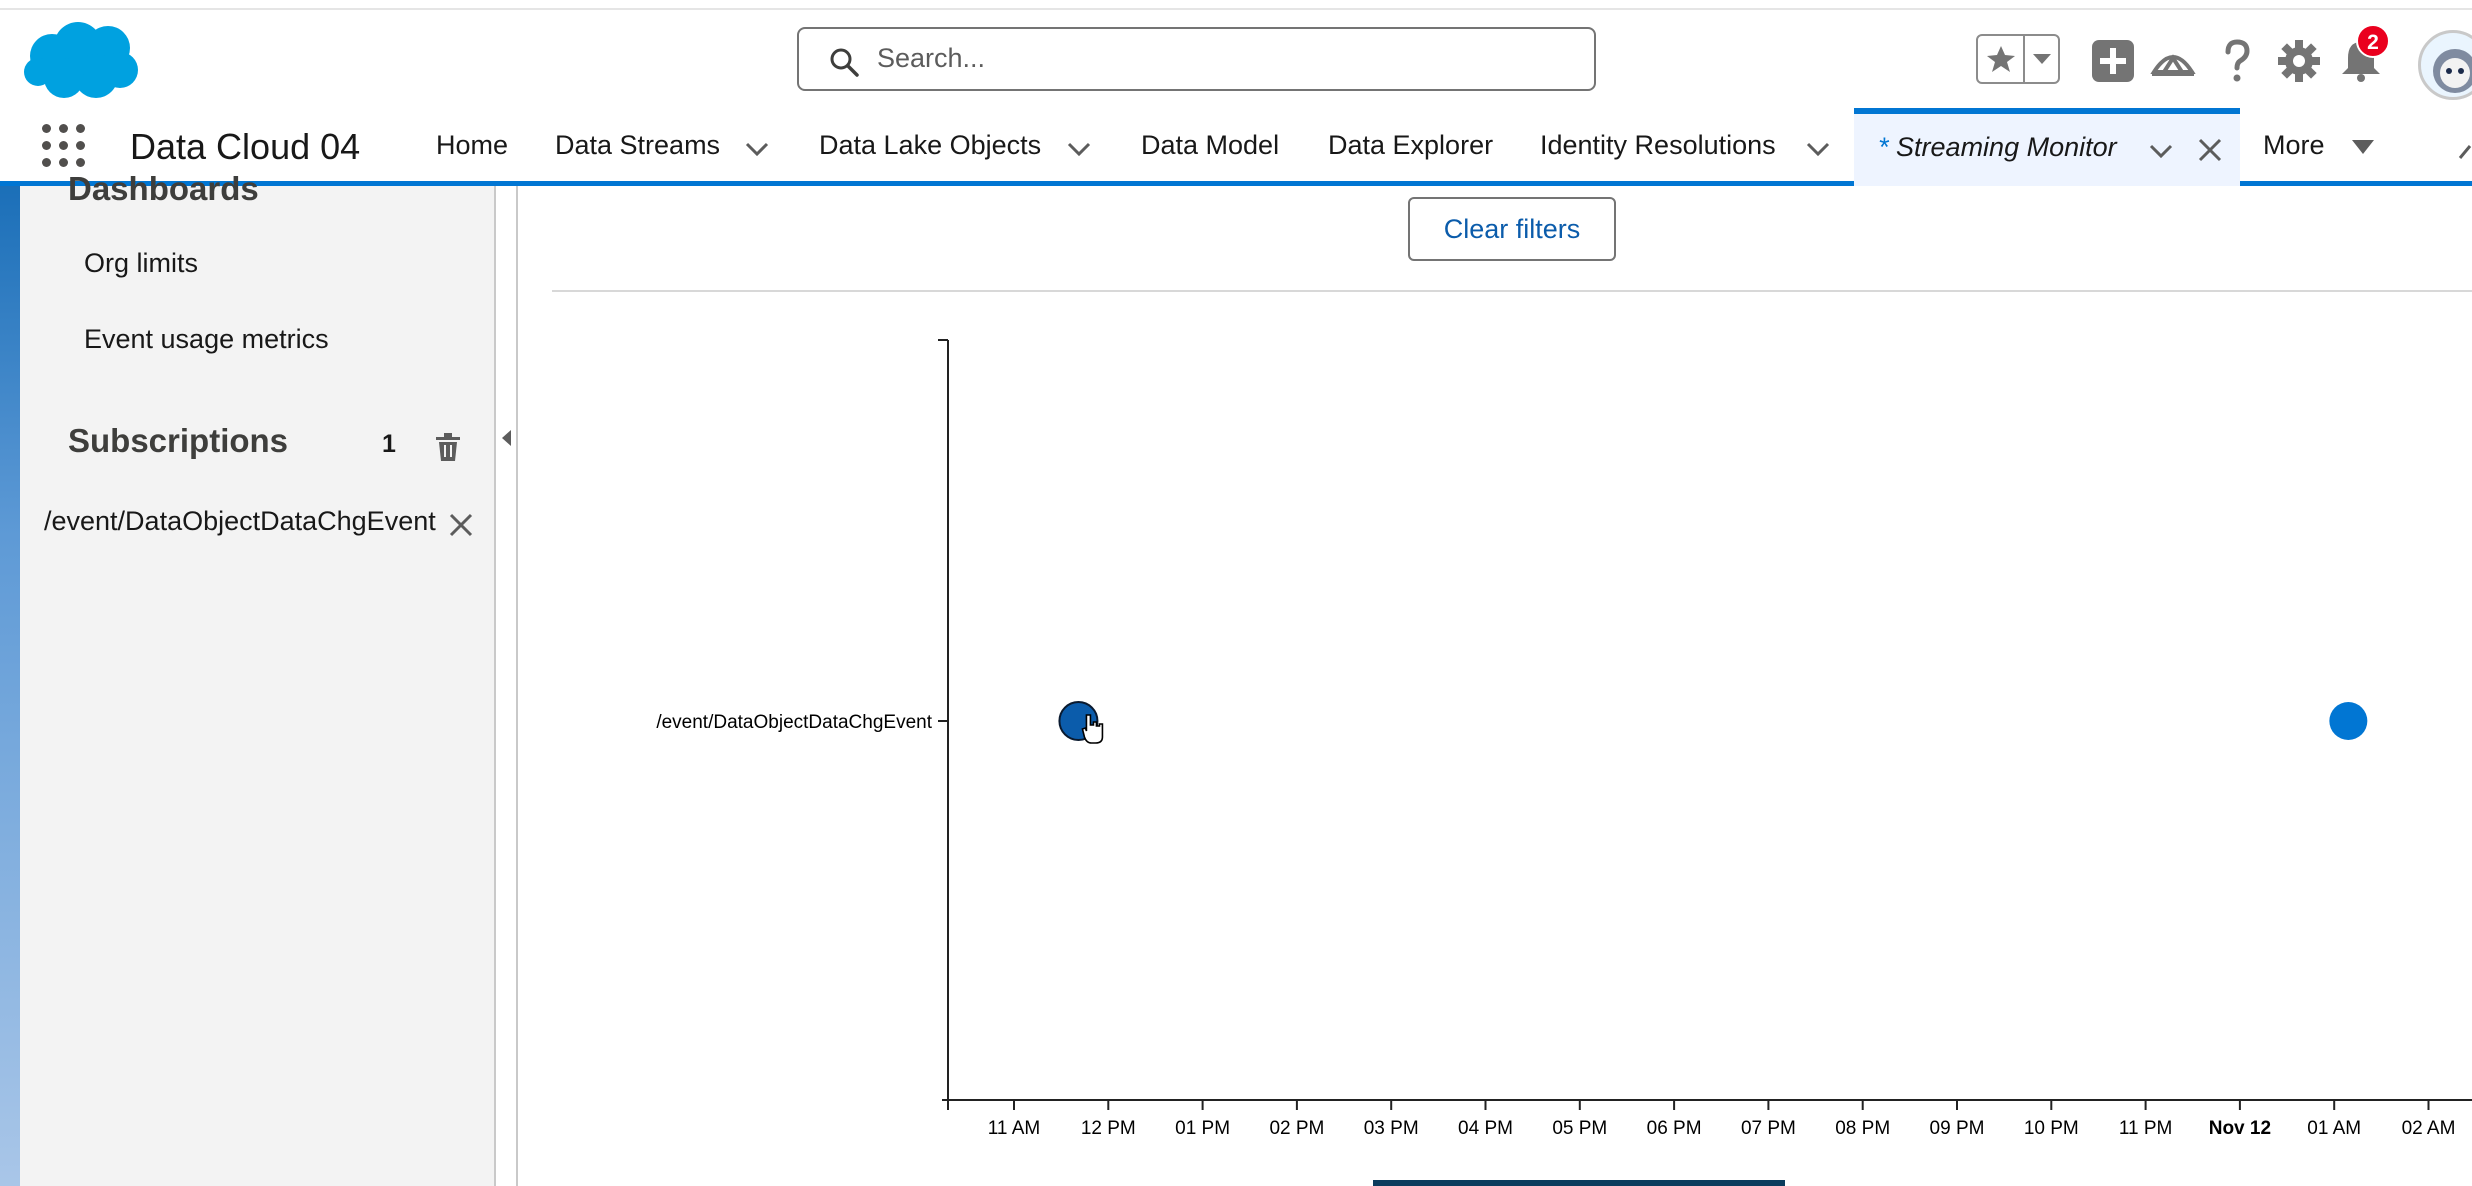  I want to click on global-header: Search... 2, so click(1236, 60).